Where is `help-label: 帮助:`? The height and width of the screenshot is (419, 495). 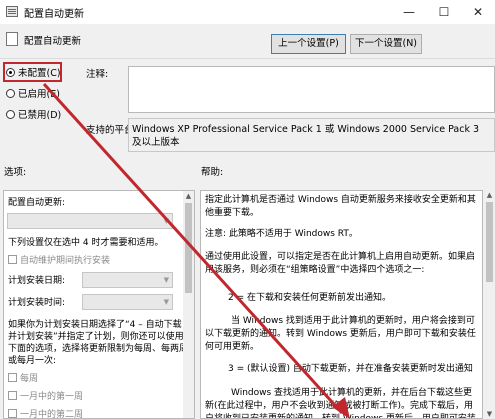
help-label: 帮助: is located at coordinates (212, 172).